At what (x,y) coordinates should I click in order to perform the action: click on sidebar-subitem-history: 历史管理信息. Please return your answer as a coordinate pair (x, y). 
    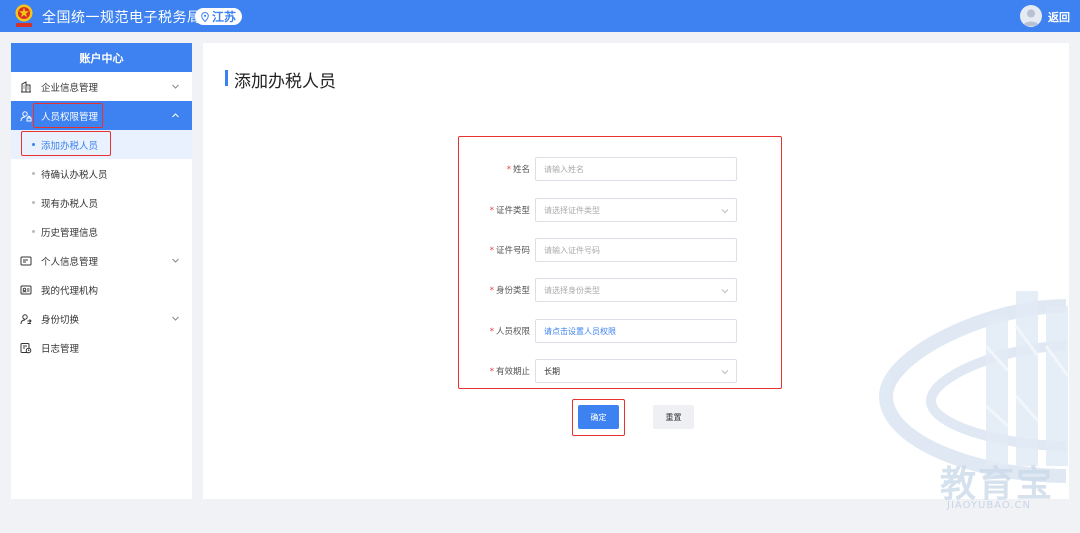
    Looking at the image, I should click on (101, 231).